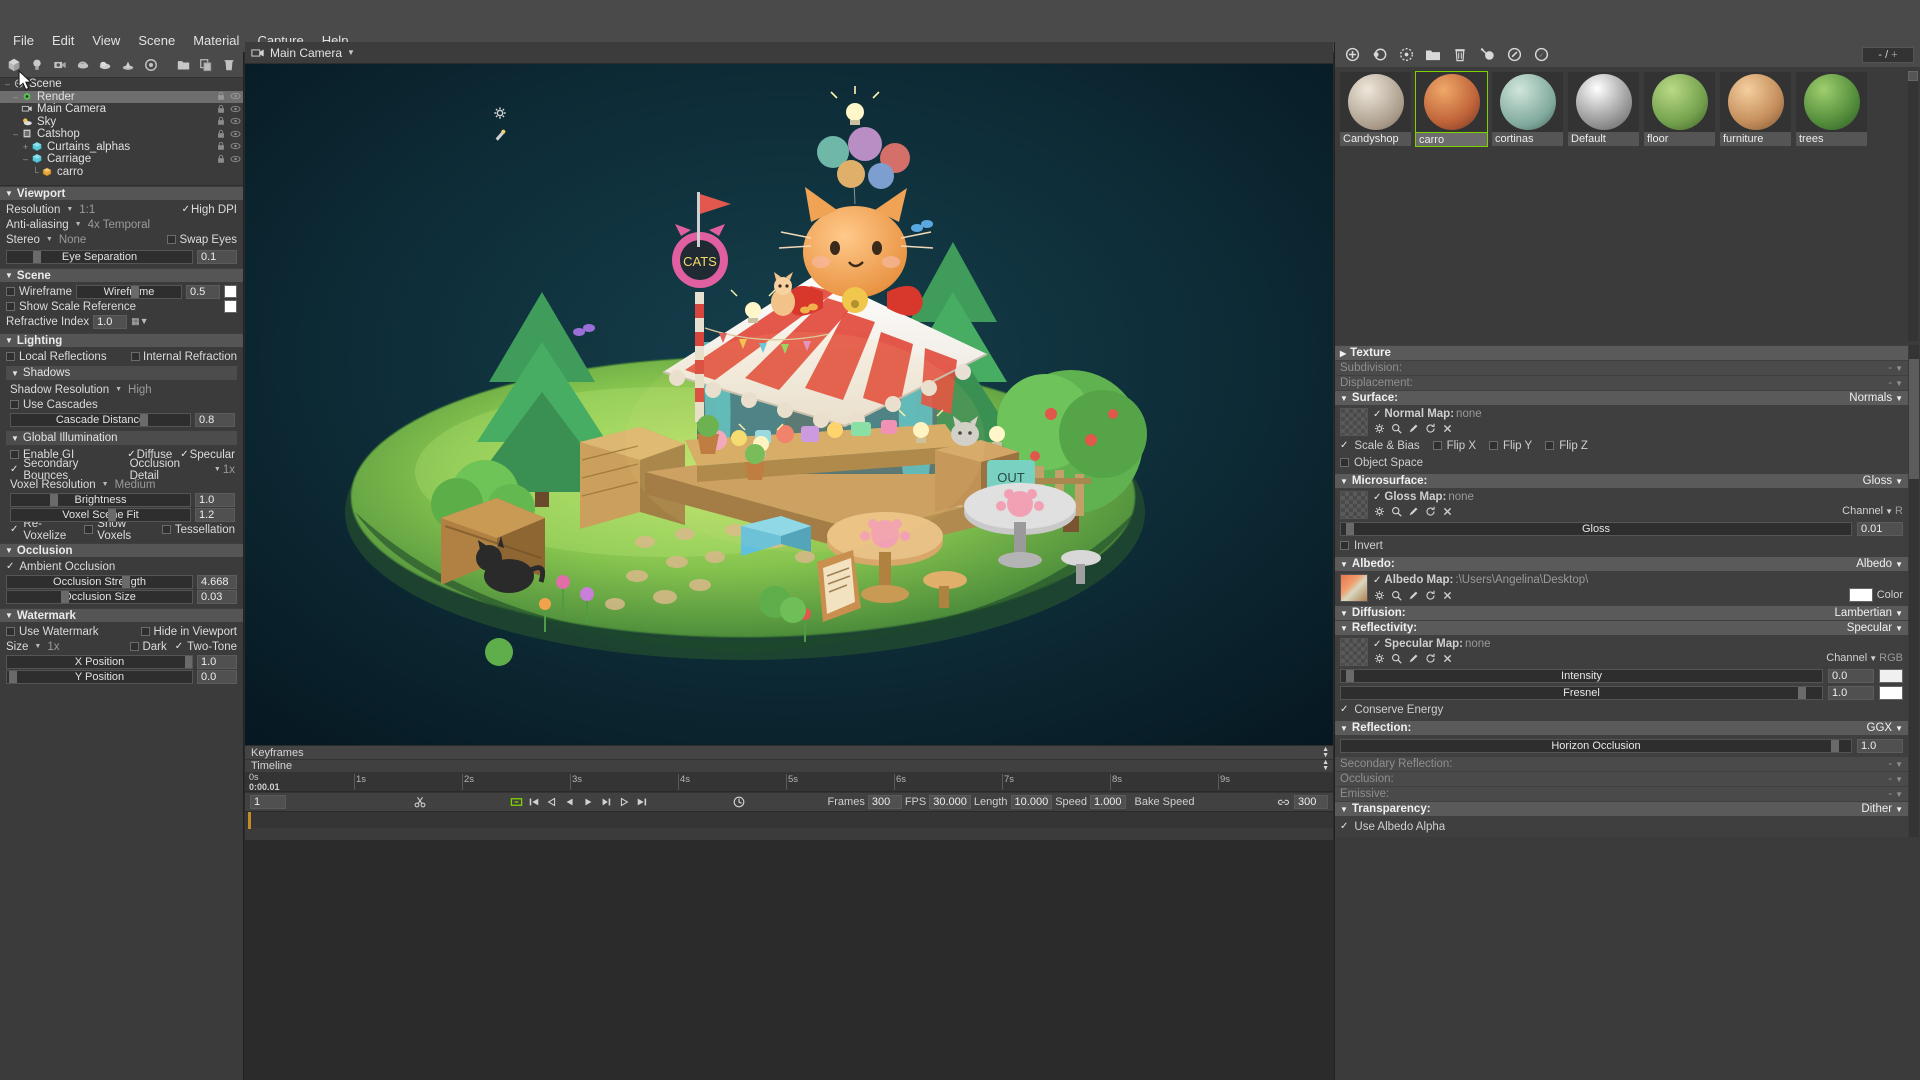 This screenshot has height=1080, width=1920. Describe the element at coordinates (100, 419) in the screenshot. I see `cascade-distance-slider: Cascade Distance` at that location.